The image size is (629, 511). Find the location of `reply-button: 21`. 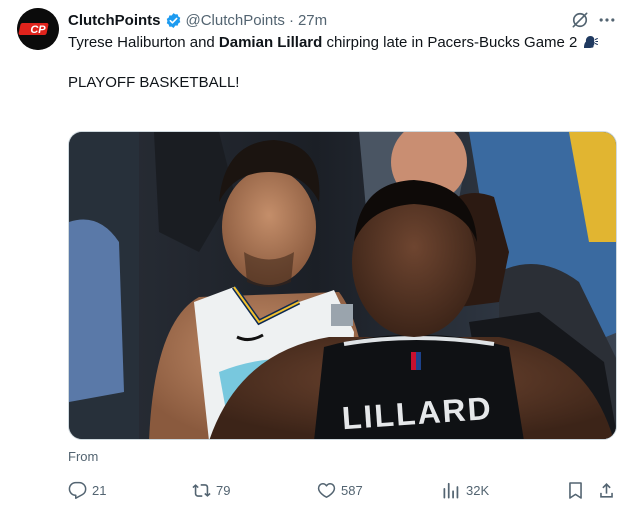

reply-button: 21 is located at coordinates (87, 490).